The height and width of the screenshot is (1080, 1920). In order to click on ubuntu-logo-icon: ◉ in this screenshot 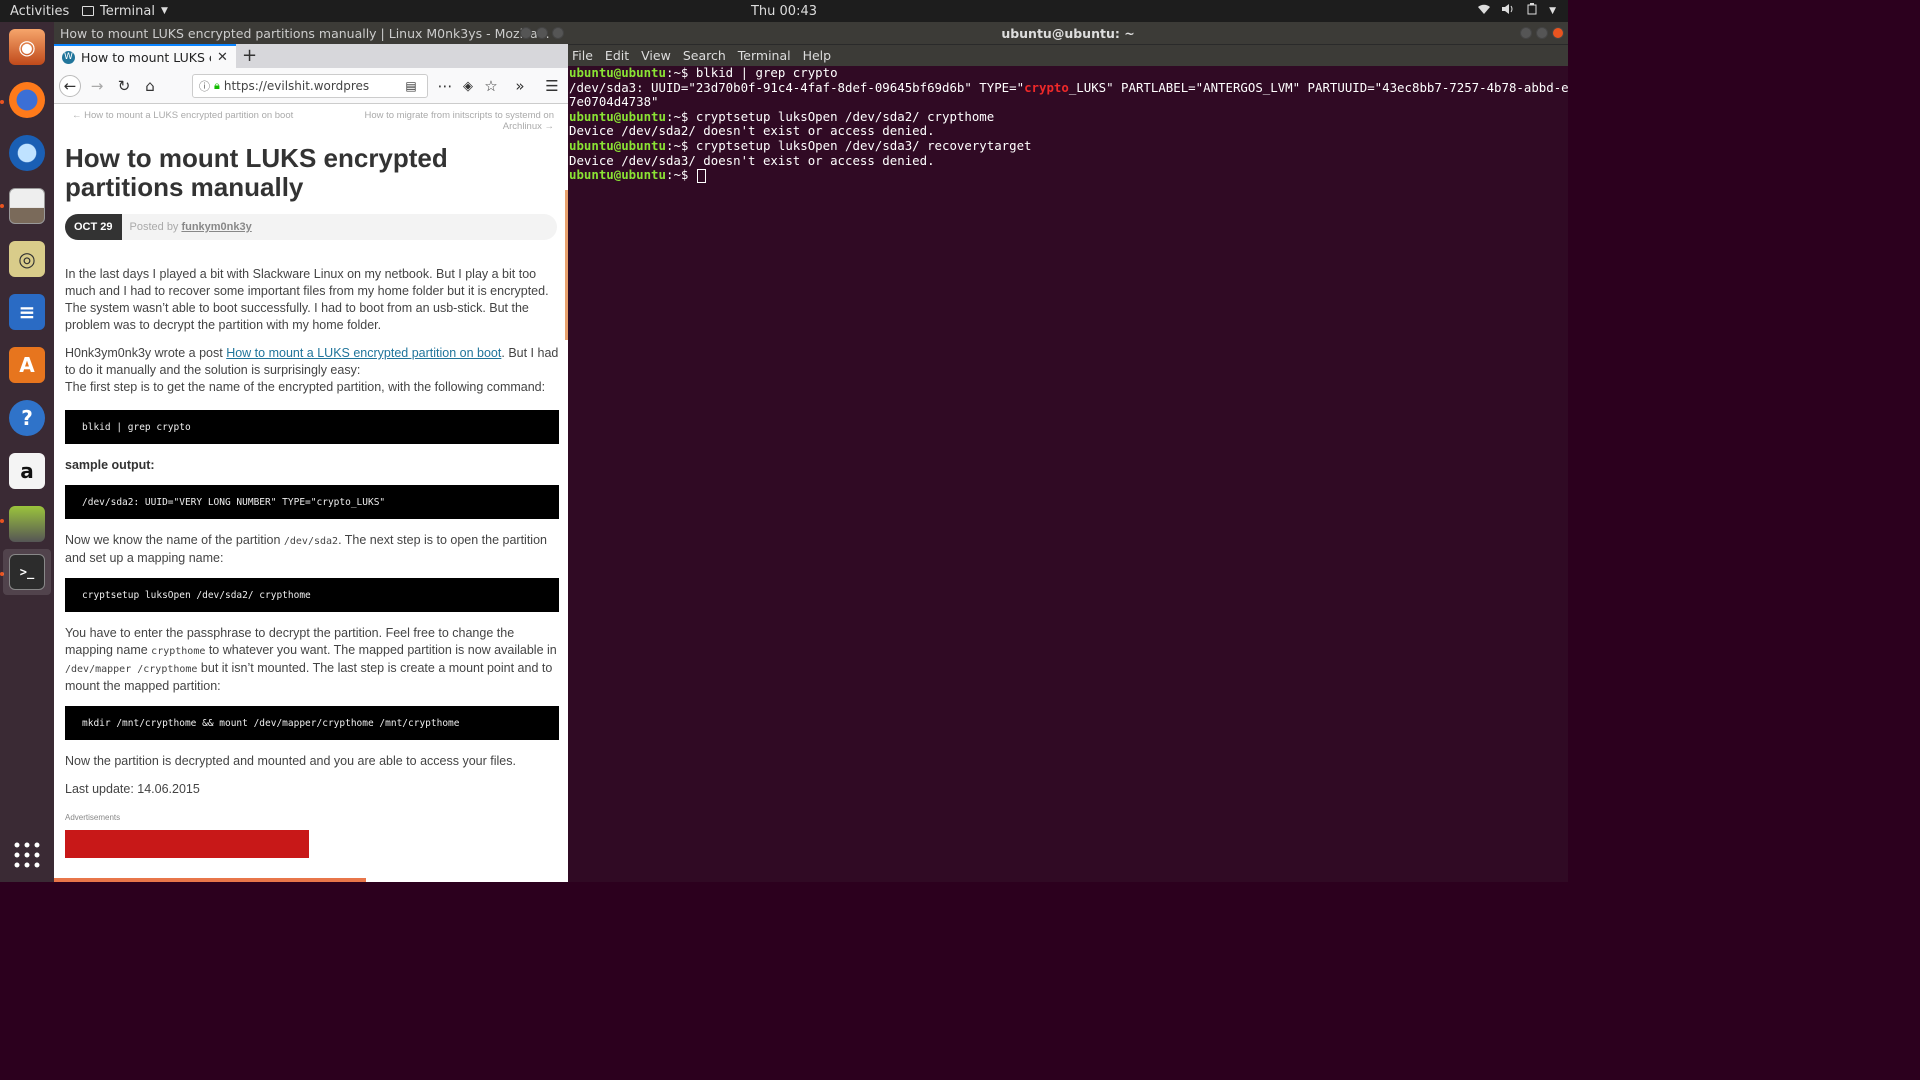, I will do `click(27, 47)`.